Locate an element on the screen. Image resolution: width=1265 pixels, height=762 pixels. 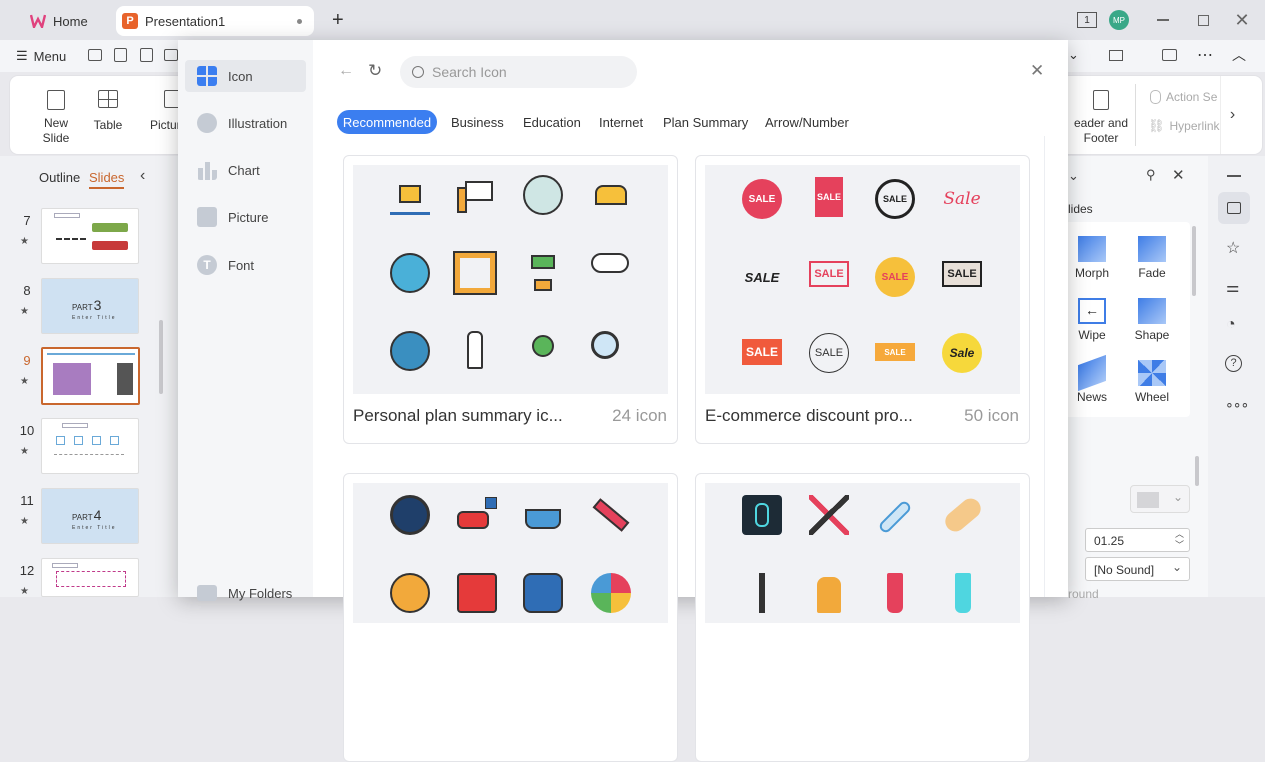
nav-picture: Picture is located at coordinates (245, 217).